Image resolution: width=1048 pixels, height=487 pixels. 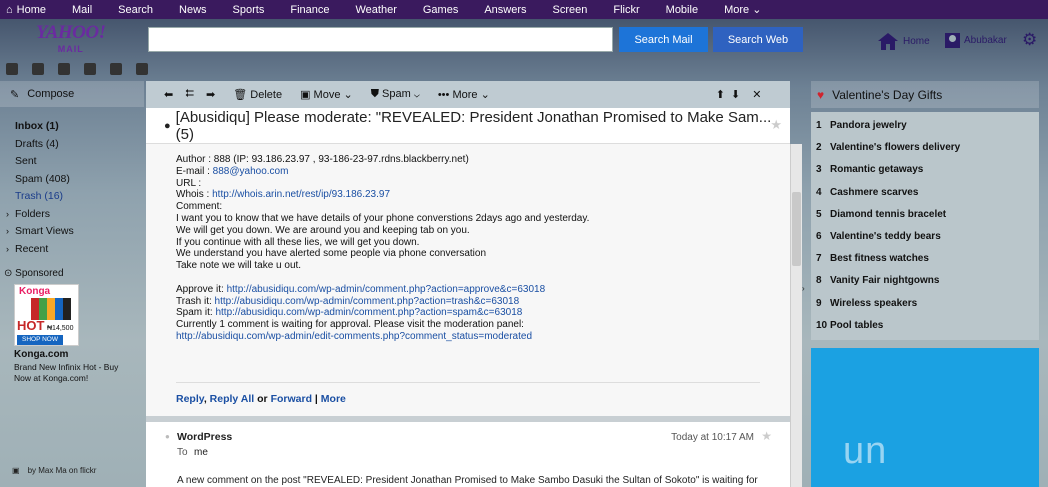 What do you see at coordinates (142, 69) in the screenshot?
I see `newsfeed-icon` at bounding box center [142, 69].